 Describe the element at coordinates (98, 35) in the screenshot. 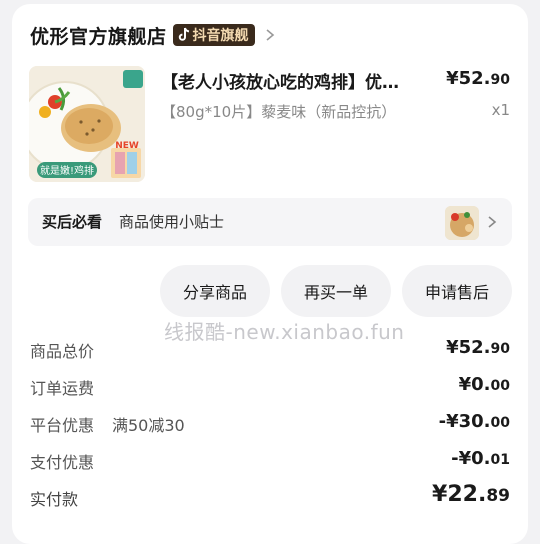

I see `store-name: 优形官方旗舰店` at that location.